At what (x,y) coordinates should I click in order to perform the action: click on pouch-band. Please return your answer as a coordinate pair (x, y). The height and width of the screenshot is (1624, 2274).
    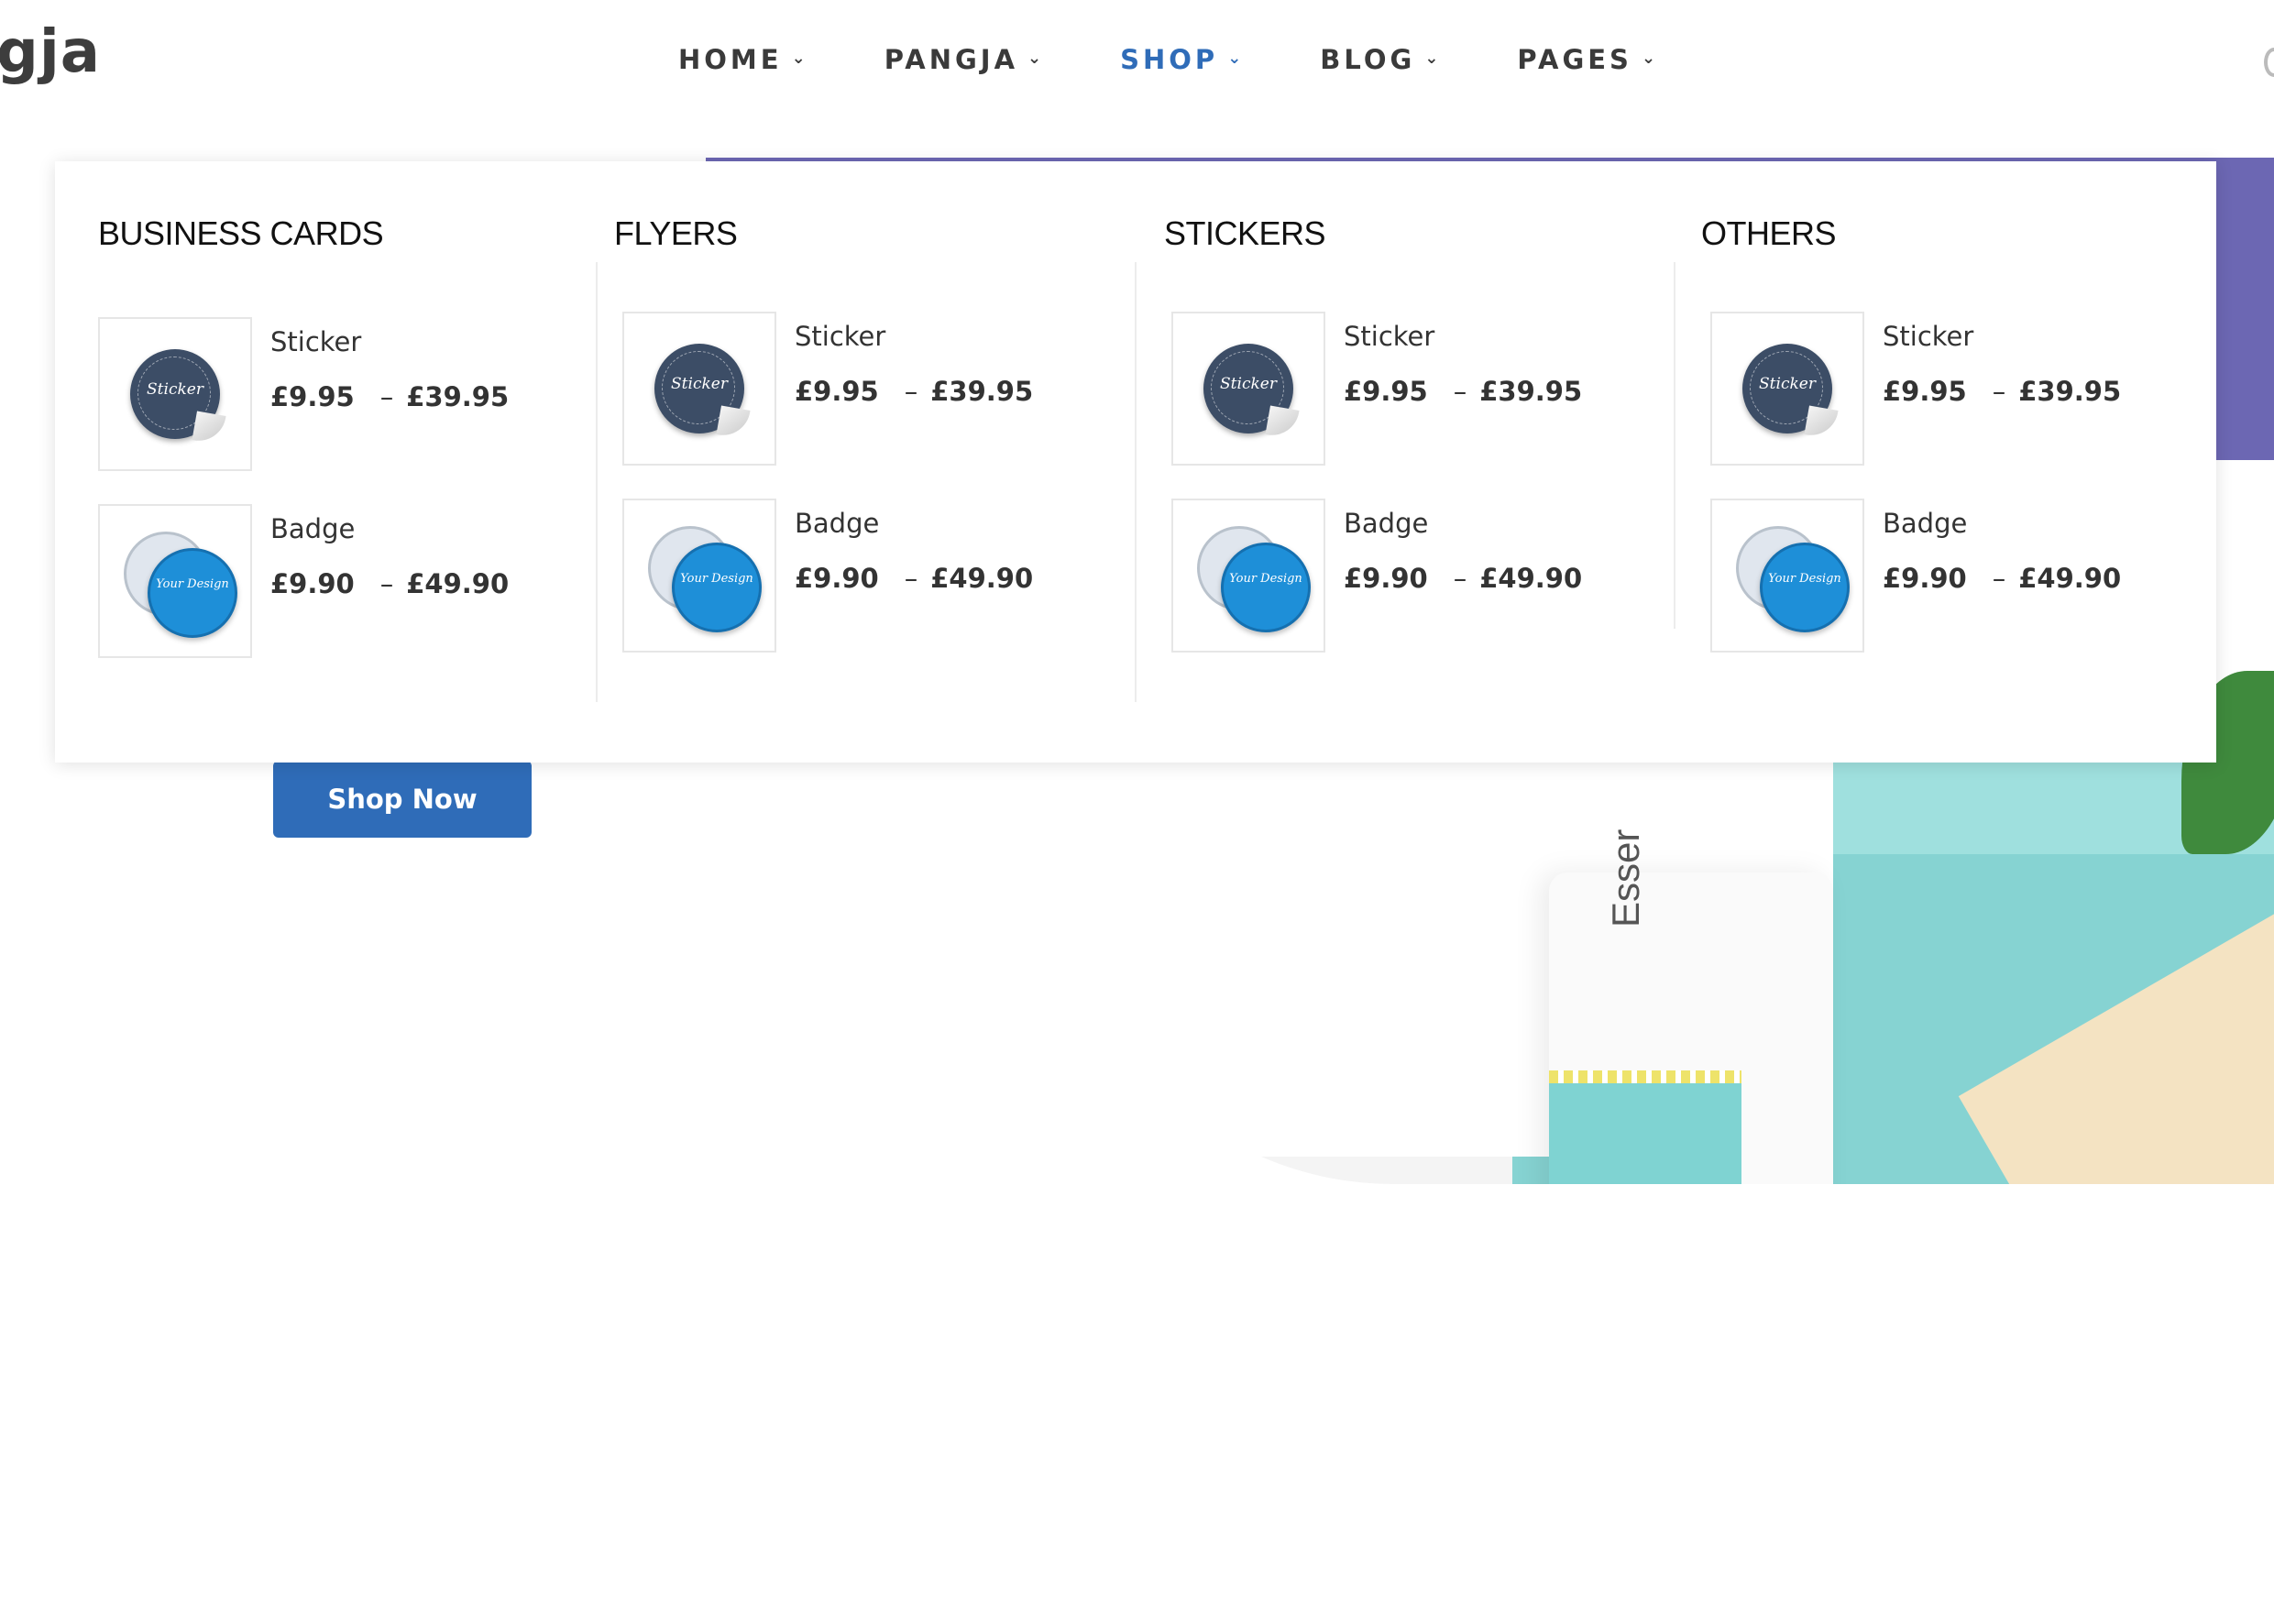
    Looking at the image, I should click on (1645, 1133).